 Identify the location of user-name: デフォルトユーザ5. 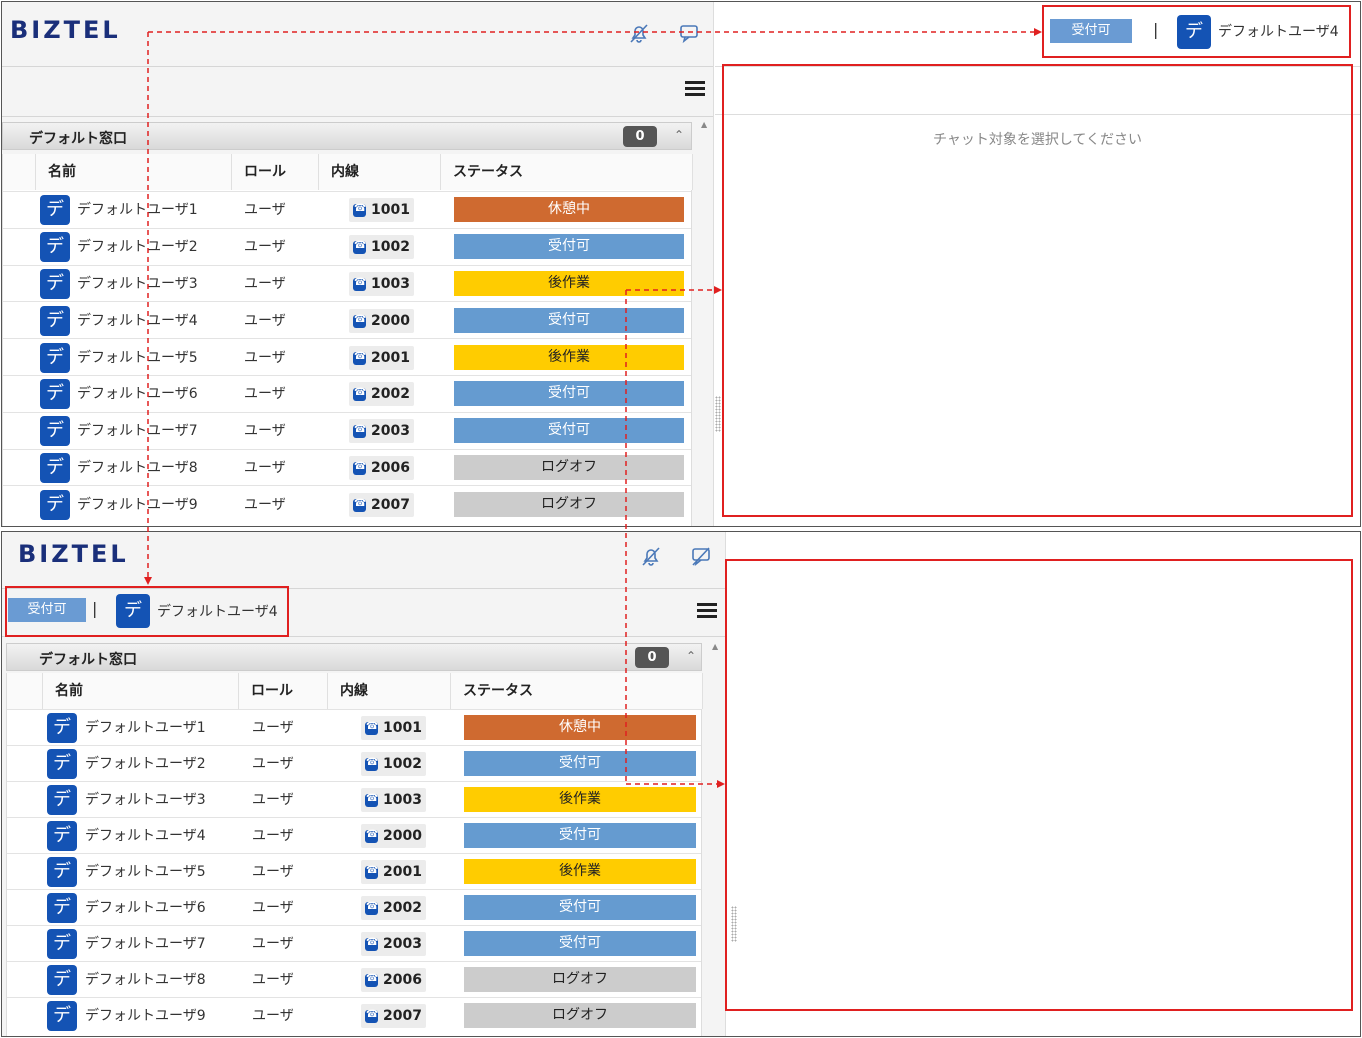
(145, 872).